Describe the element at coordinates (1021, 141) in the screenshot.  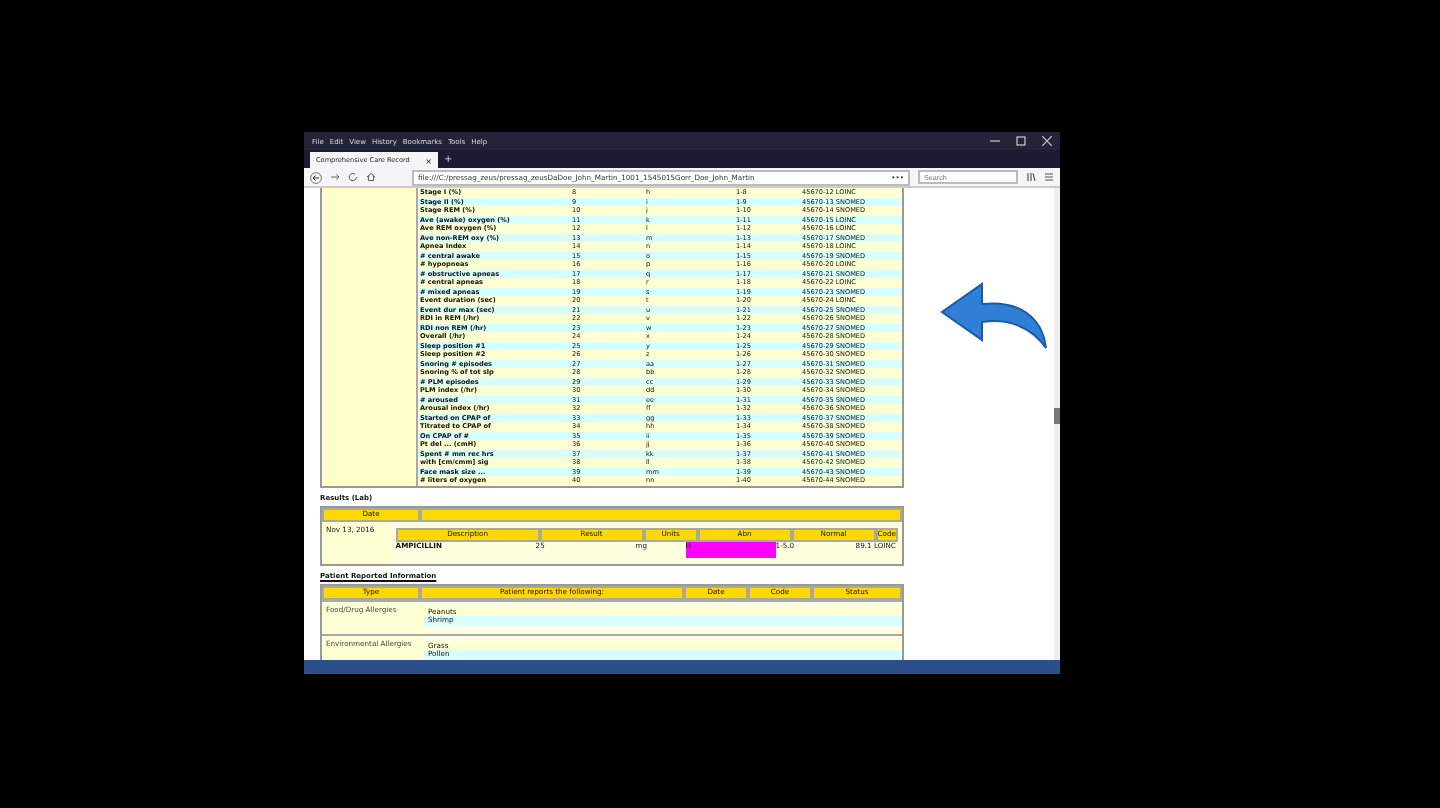
I see `maximize-icon` at that location.